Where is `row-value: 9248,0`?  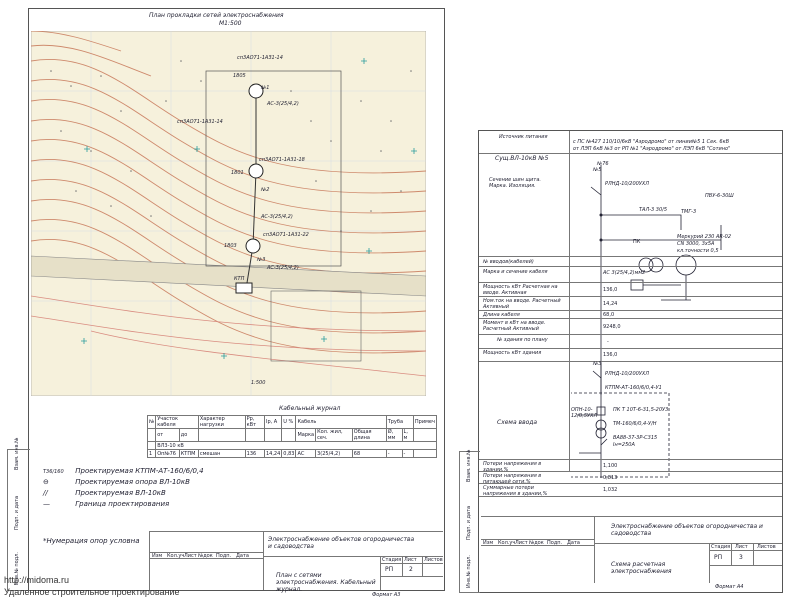 row-value: 9248,0 is located at coordinates (612, 327).